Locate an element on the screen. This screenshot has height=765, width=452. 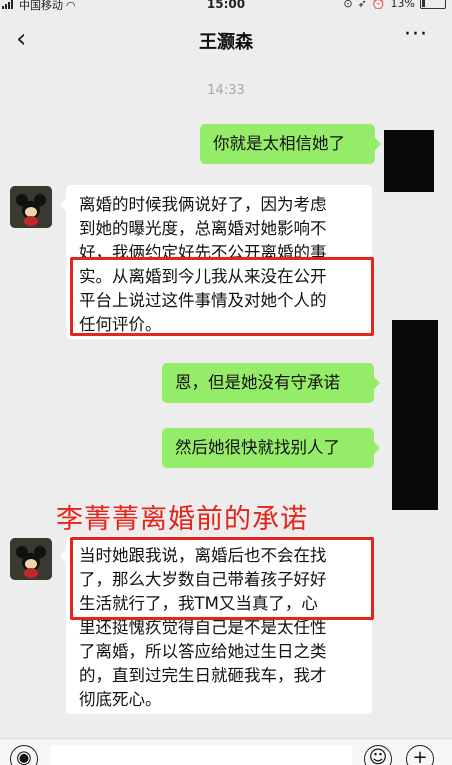
message-bubble: 然后她很快就找别人了 is located at coordinates (271, 448).